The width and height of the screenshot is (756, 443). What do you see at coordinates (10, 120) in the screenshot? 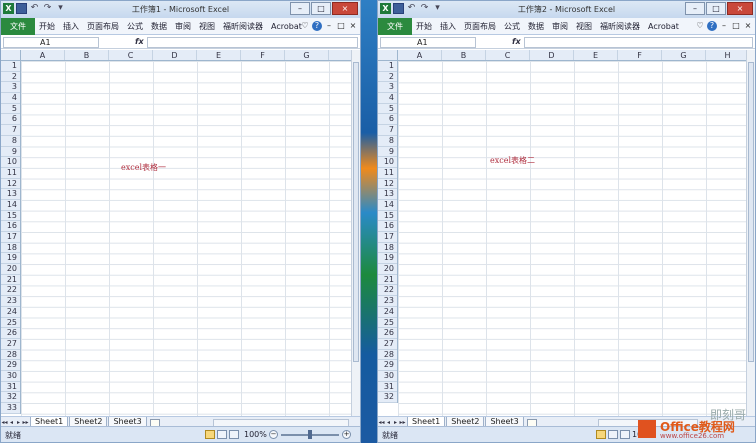
I see `row-header: 6` at bounding box center [10, 120].